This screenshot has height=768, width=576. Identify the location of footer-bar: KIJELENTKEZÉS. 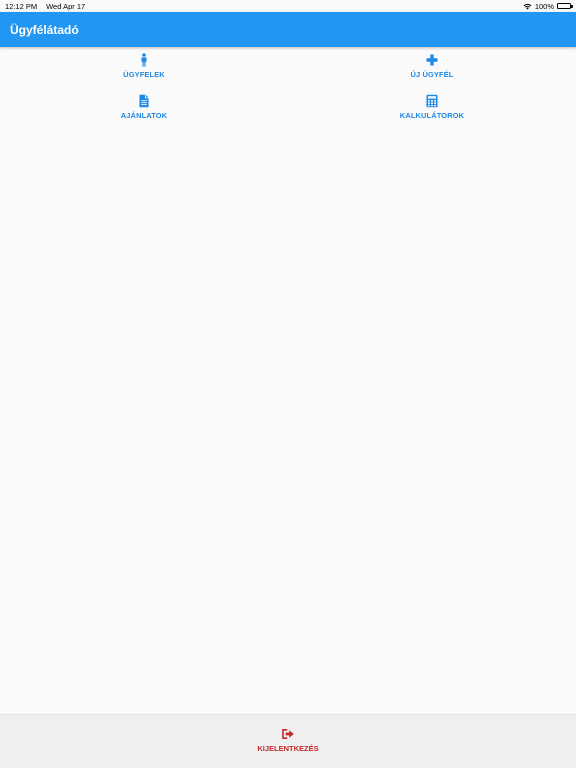
(288, 741).